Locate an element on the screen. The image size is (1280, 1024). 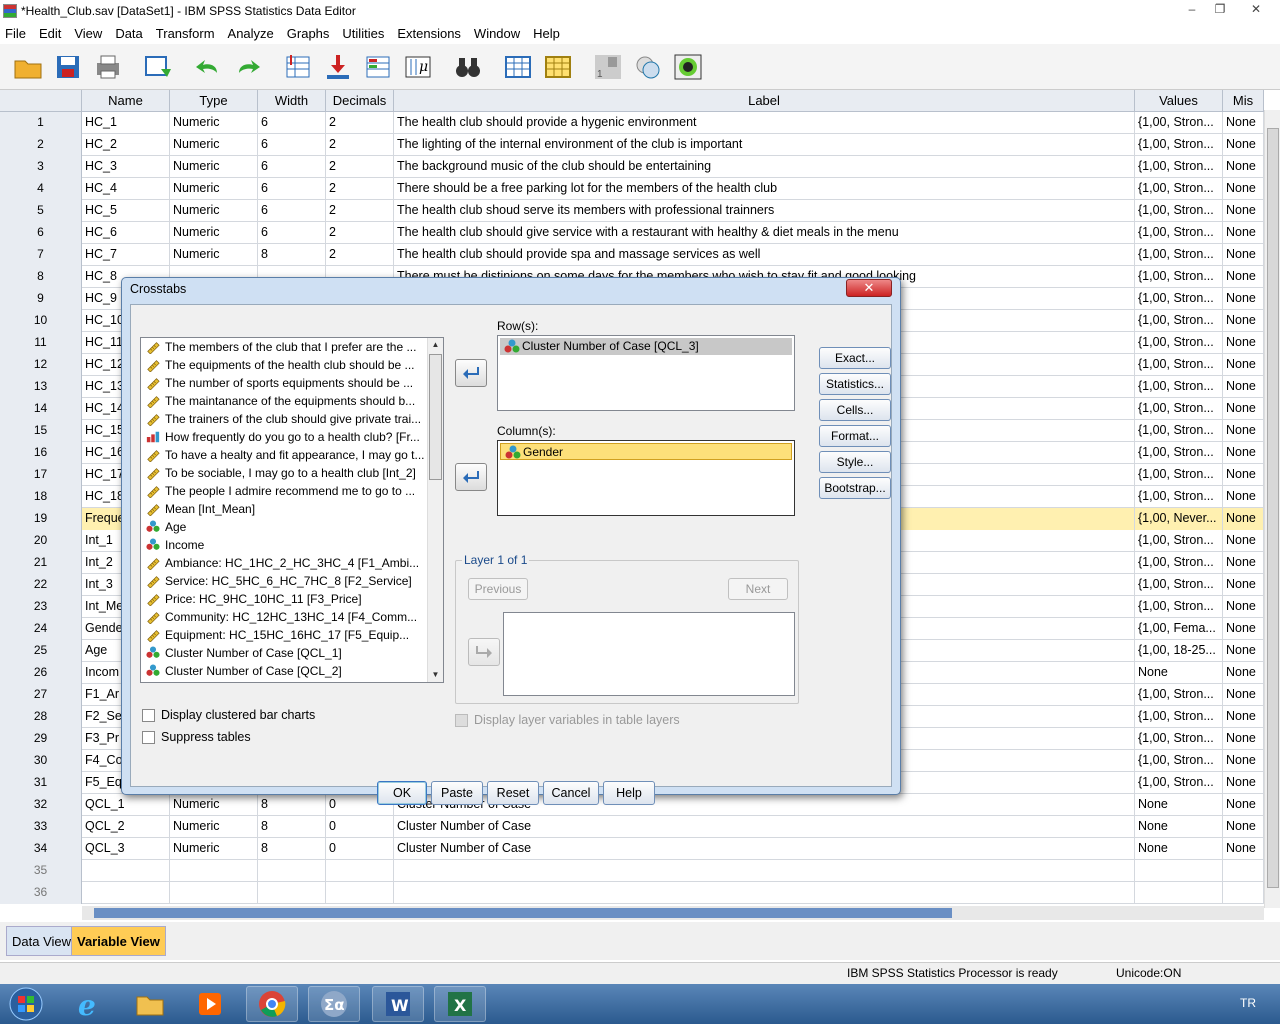
recall-dialog-icon is located at coordinates (158, 67).